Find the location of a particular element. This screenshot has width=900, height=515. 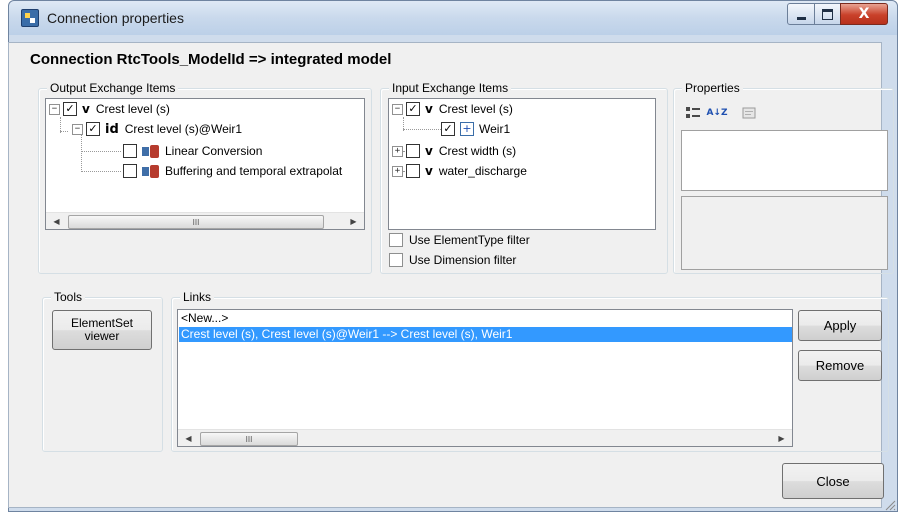

tree-node-crest-level-input: − ✓ v Crest level (s) is located at coordinates (452, 109).